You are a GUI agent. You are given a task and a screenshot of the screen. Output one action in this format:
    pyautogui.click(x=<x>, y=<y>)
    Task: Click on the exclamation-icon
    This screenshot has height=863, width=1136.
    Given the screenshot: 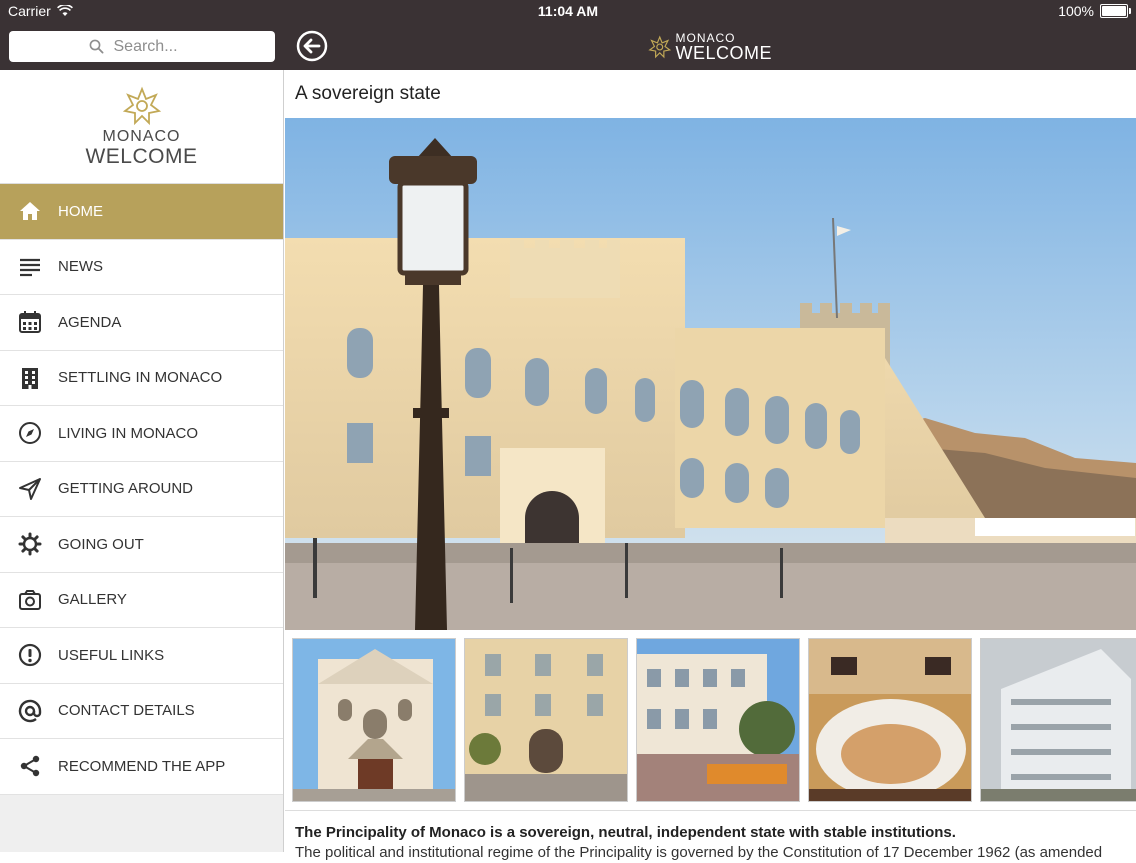 What is the action you would take?
    pyautogui.click(x=30, y=655)
    